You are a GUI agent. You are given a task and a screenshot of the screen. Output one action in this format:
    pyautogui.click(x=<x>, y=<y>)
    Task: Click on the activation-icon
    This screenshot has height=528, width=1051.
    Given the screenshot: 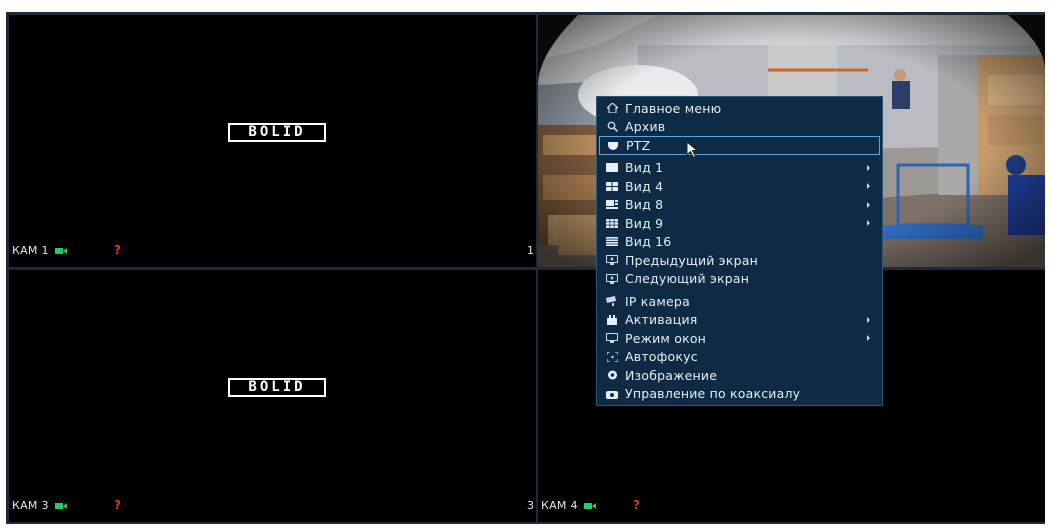 What is the action you would take?
    pyautogui.click(x=612, y=320)
    